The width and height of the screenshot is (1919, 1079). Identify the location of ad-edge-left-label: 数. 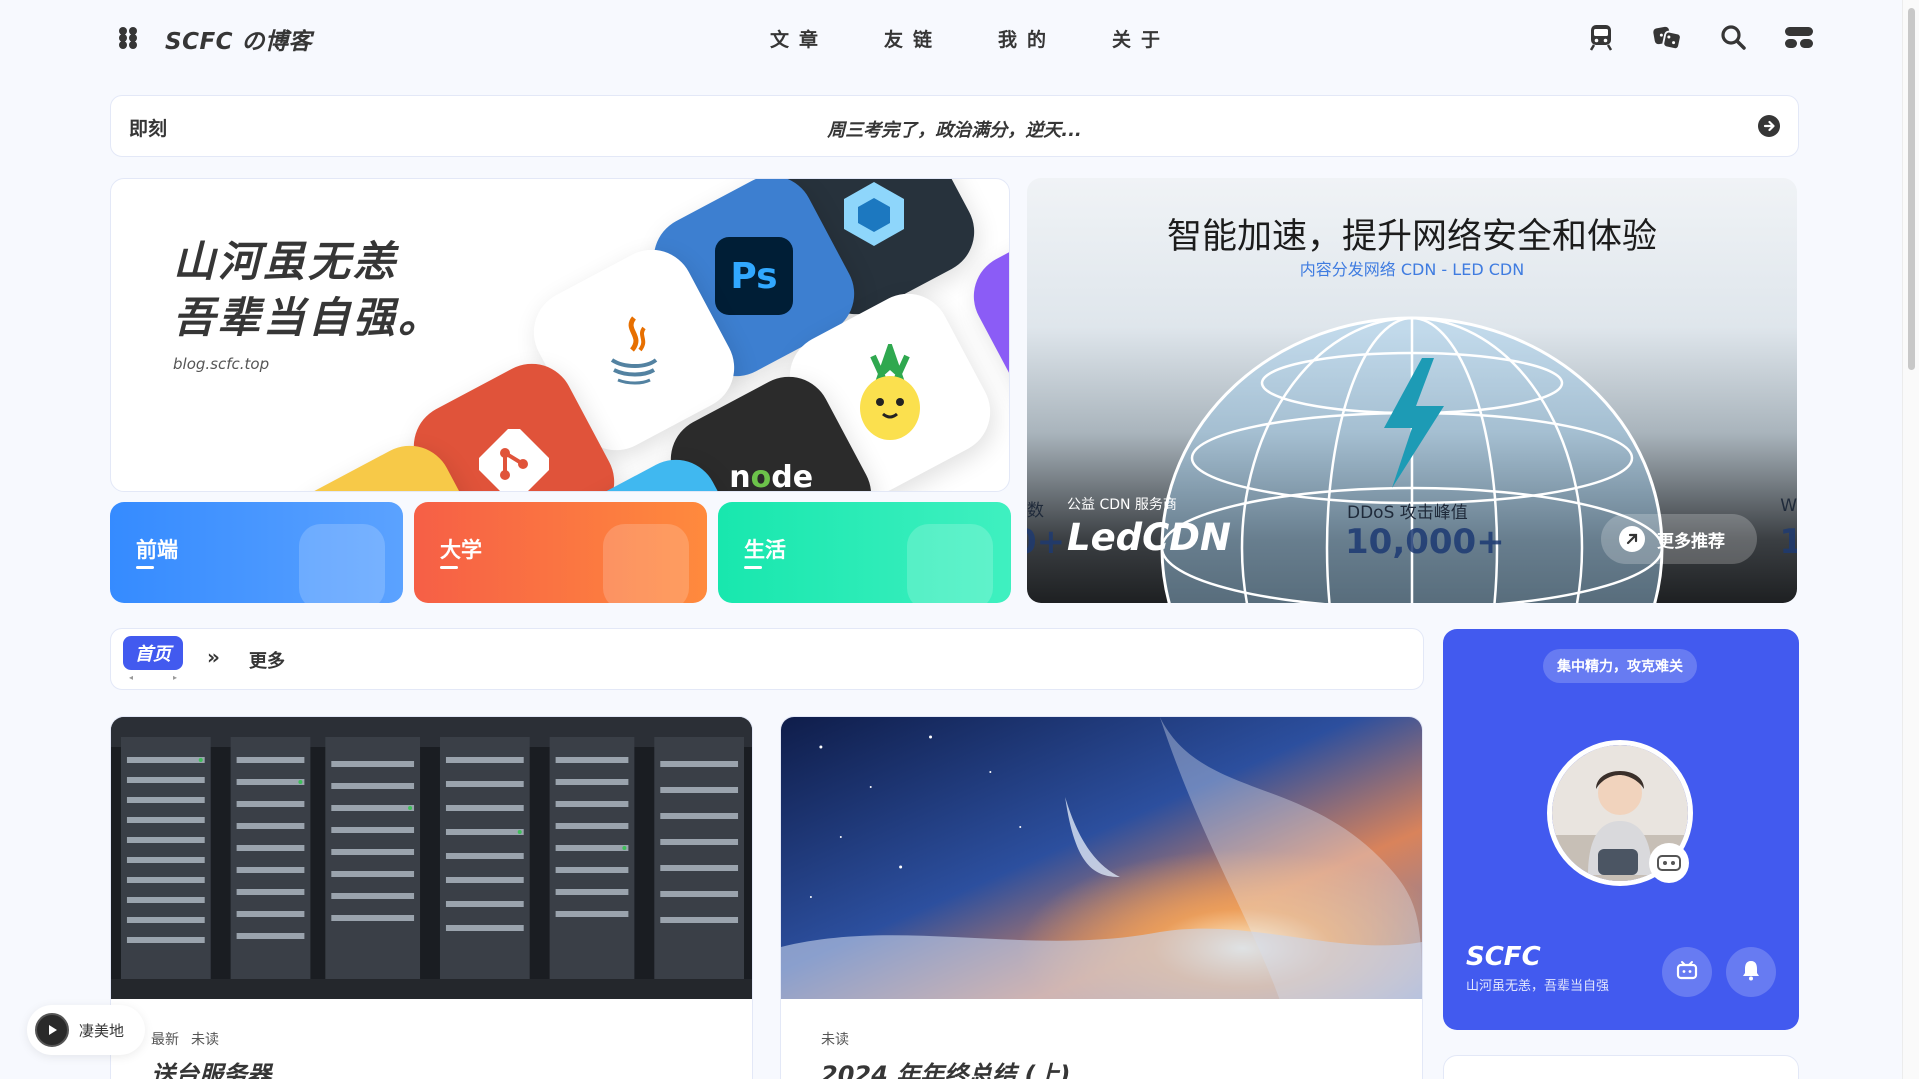
(1035, 511).